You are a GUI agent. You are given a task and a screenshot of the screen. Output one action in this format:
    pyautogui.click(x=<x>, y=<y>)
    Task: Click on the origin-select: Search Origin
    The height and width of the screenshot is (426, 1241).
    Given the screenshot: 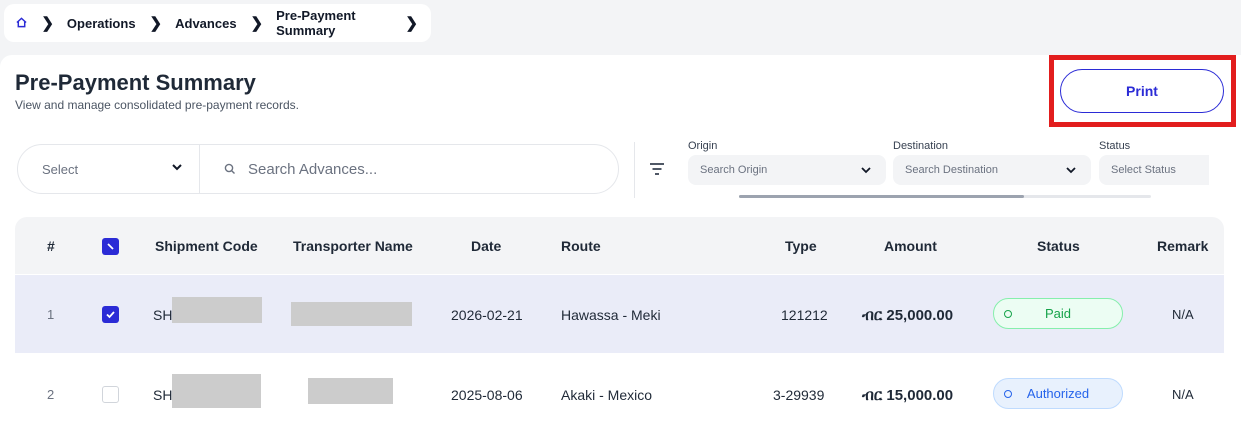 What is the action you would take?
    pyautogui.click(x=787, y=170)
    